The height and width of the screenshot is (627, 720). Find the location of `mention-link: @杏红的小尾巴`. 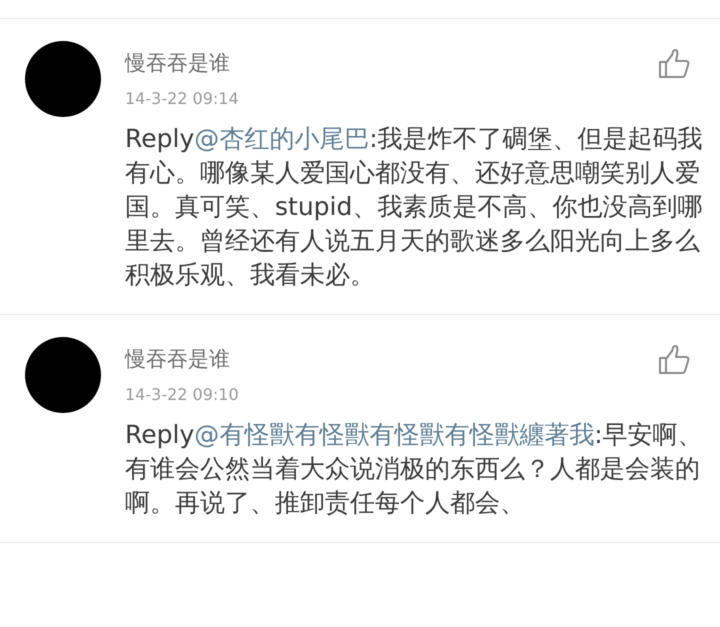

mention-link: @杏红的小尾巴 is located at coordinates (282, 138).